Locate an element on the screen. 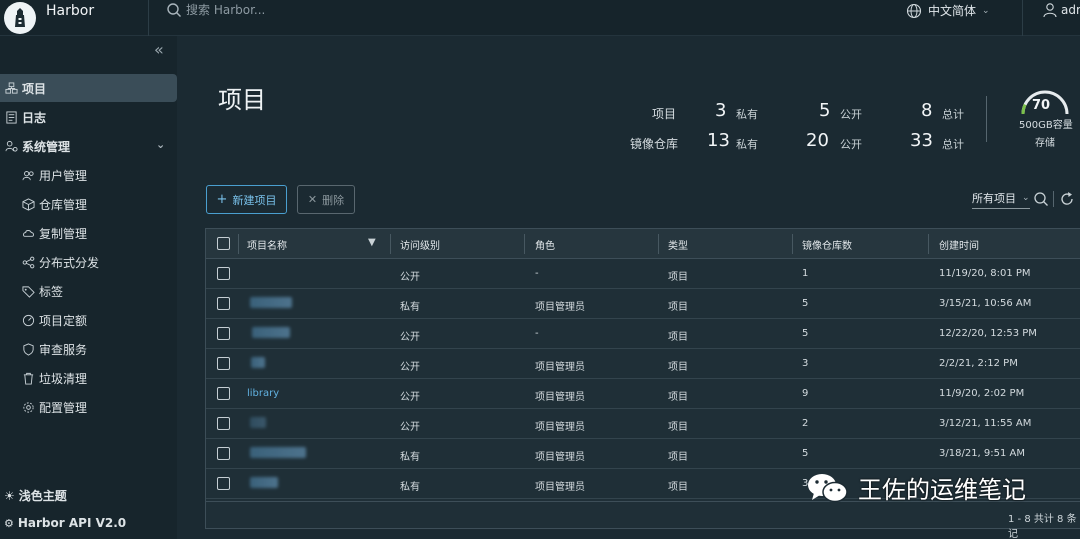 The width and height of the screenshot is (1080, 539). creation-time: 11/19/20, 8:01 PM is located at coordinates (985, 273).